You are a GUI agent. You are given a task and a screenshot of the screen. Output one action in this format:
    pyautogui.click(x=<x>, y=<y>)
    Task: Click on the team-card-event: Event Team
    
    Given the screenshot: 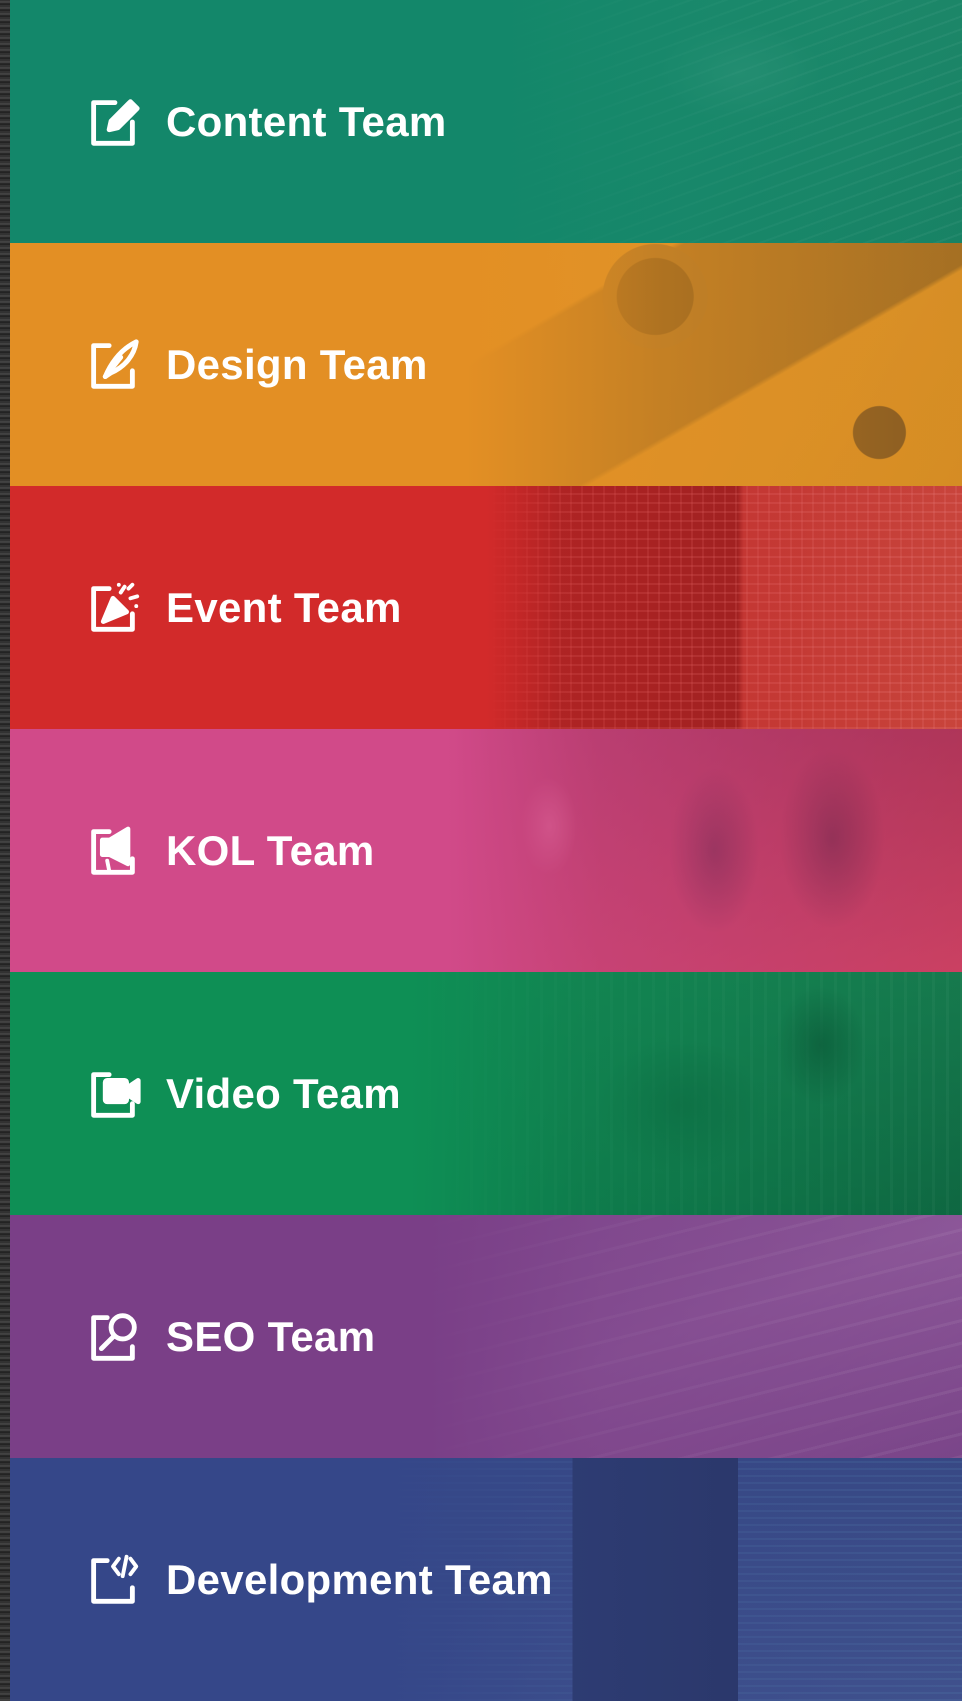 What is the action you would take?
    pyautogui.click(x=486, y=607)
    